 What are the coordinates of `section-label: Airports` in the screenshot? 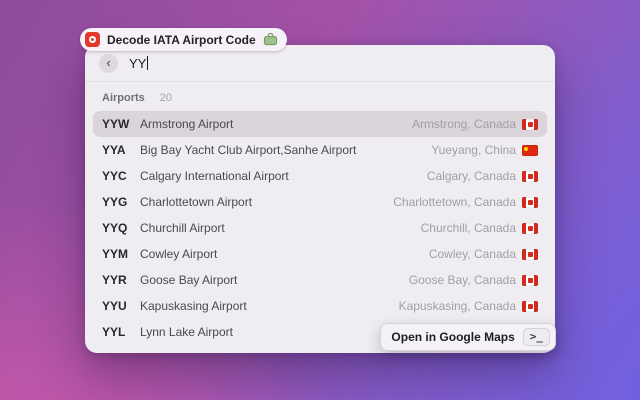 It's located at (123, 98).